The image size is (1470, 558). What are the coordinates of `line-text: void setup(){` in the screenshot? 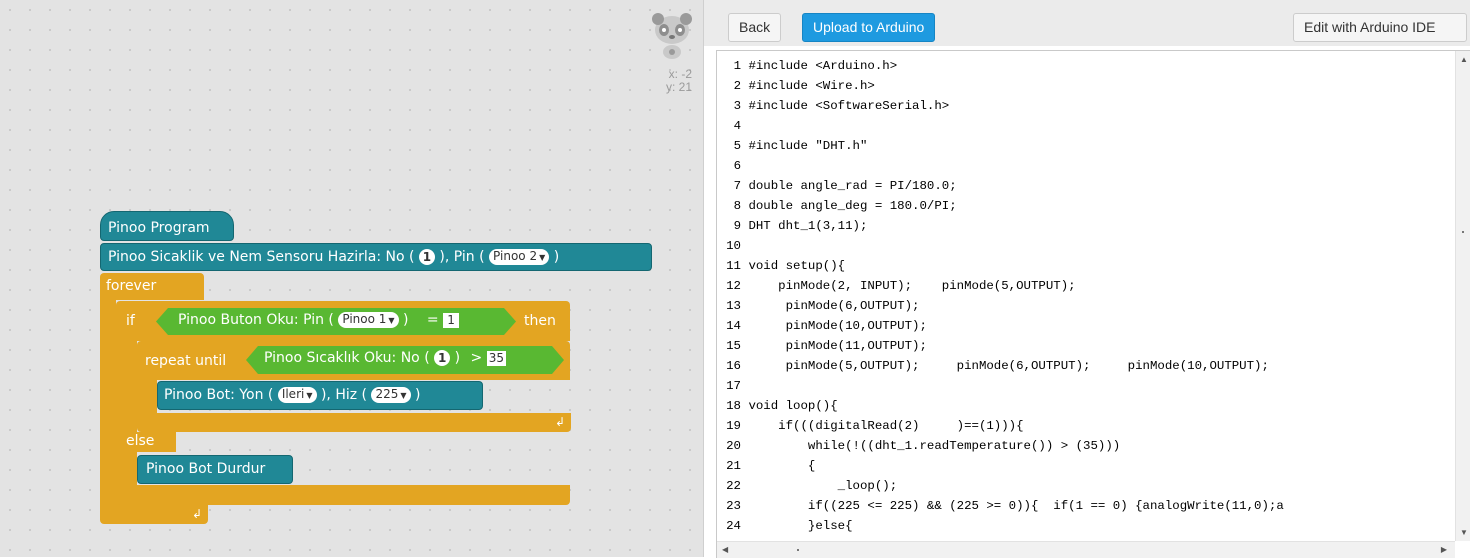 It's located at (797, 266).